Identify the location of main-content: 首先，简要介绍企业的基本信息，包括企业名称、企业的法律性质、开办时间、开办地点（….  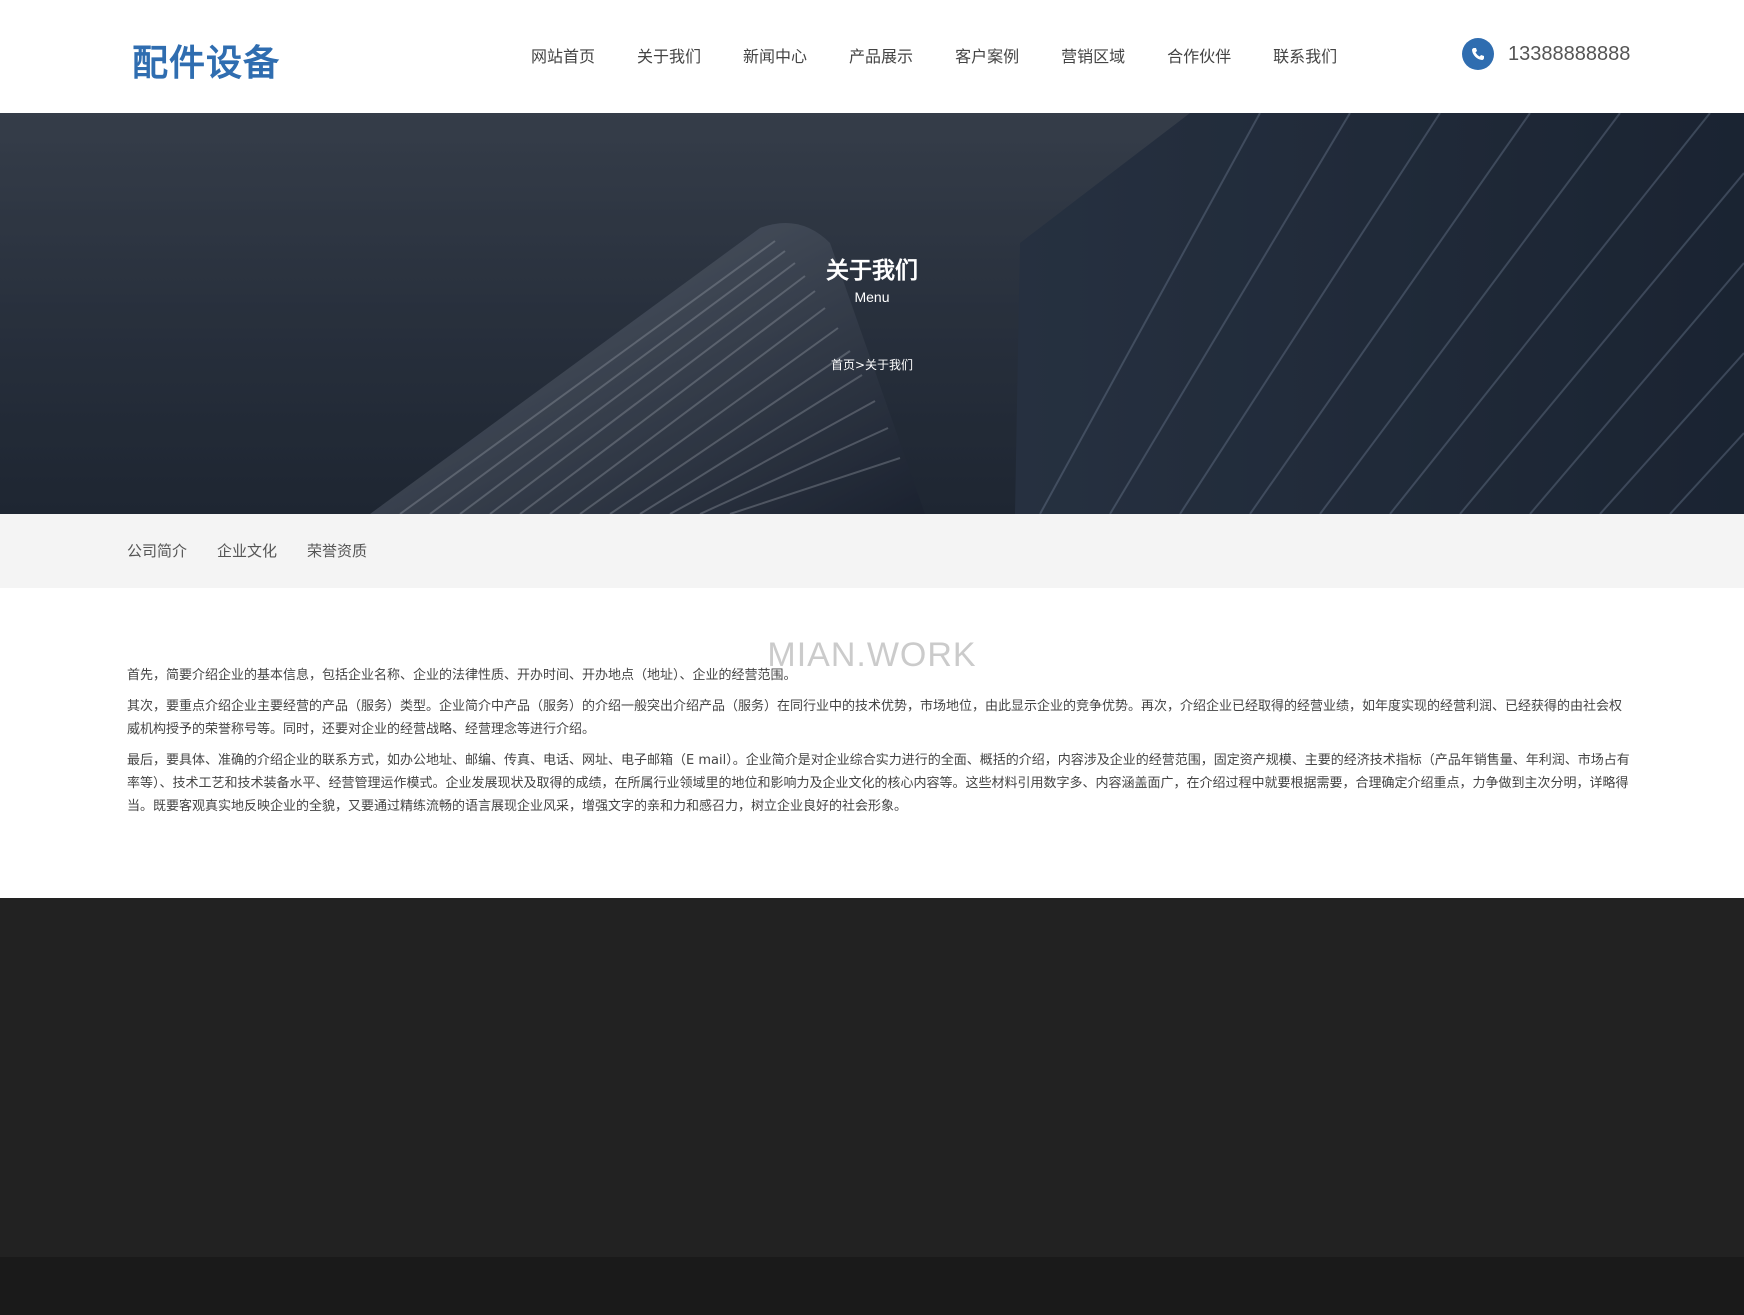
(878, 745).